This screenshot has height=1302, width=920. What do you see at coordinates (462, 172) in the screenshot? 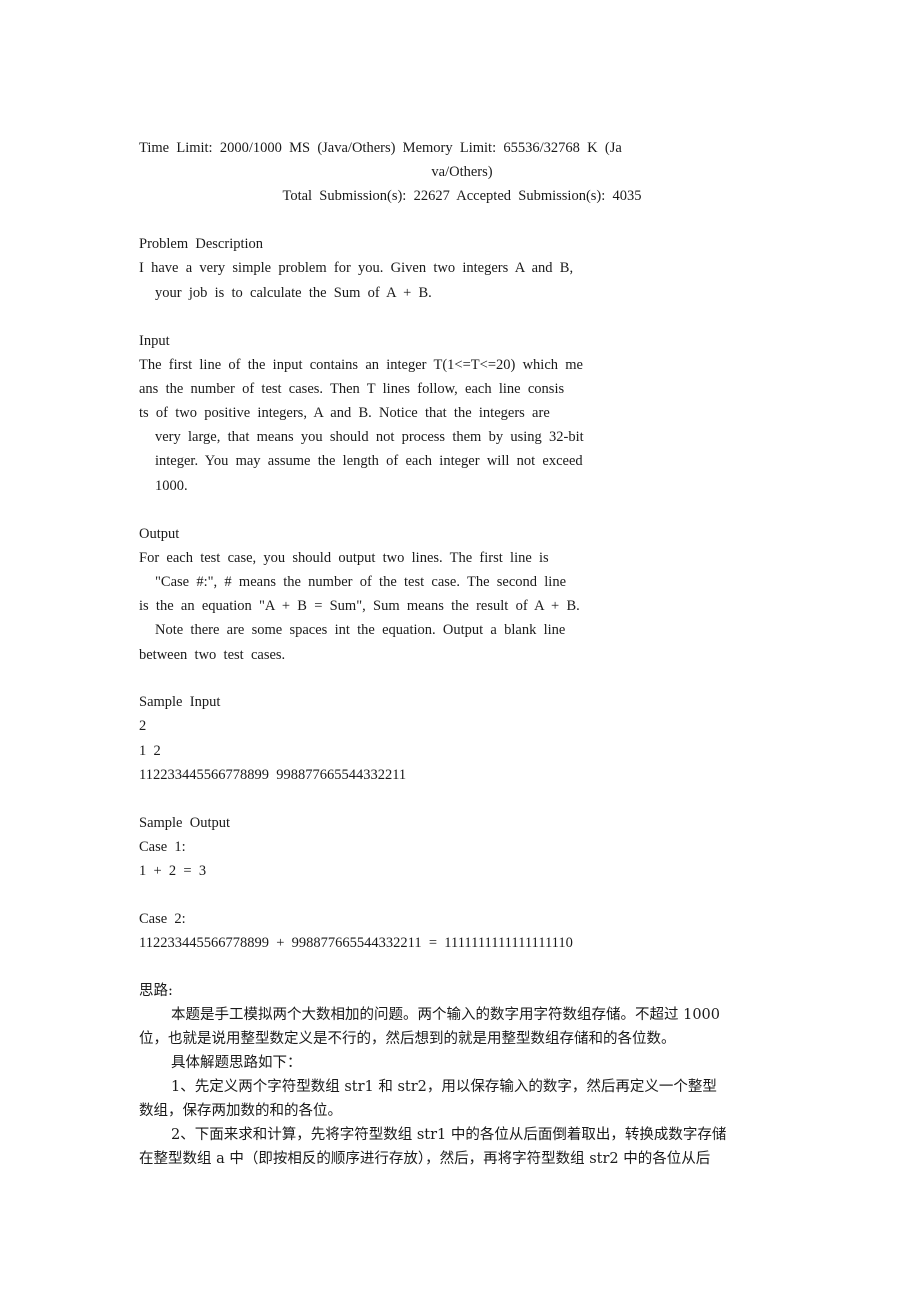
I see `limits-line-2: va/Others)` at bounding box center [462, 172].